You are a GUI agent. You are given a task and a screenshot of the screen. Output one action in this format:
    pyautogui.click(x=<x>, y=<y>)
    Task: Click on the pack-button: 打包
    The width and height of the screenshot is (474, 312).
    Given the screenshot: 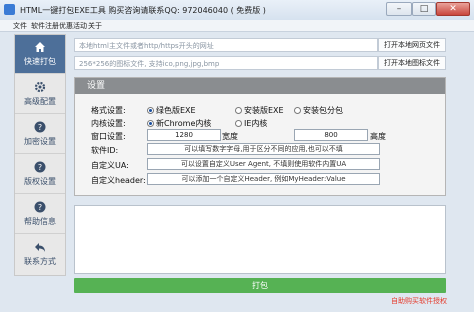 What is the action you would take?
    pyautogui.click(x=260, y=285)
    